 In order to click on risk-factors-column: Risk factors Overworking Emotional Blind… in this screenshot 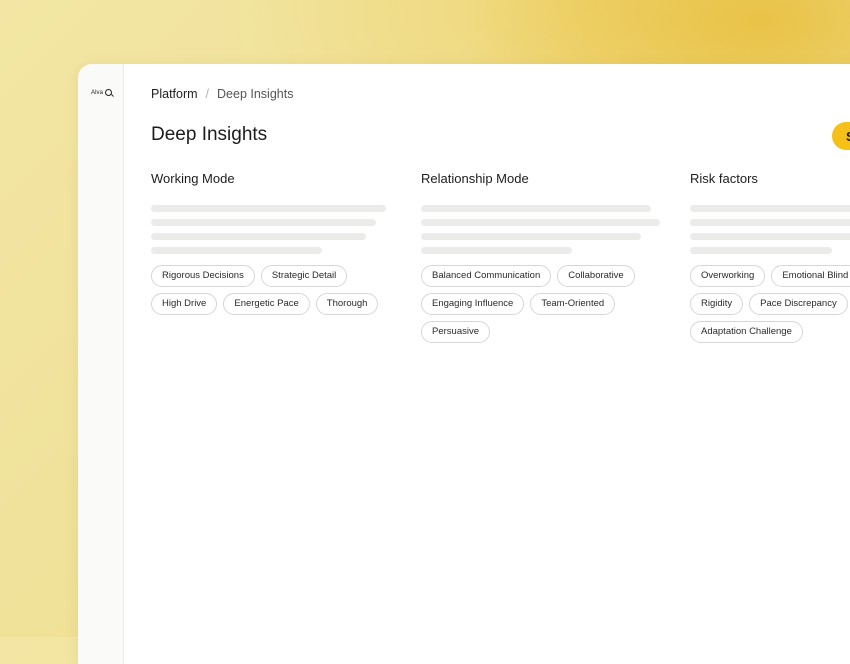, I will do `click(770, 257)`.